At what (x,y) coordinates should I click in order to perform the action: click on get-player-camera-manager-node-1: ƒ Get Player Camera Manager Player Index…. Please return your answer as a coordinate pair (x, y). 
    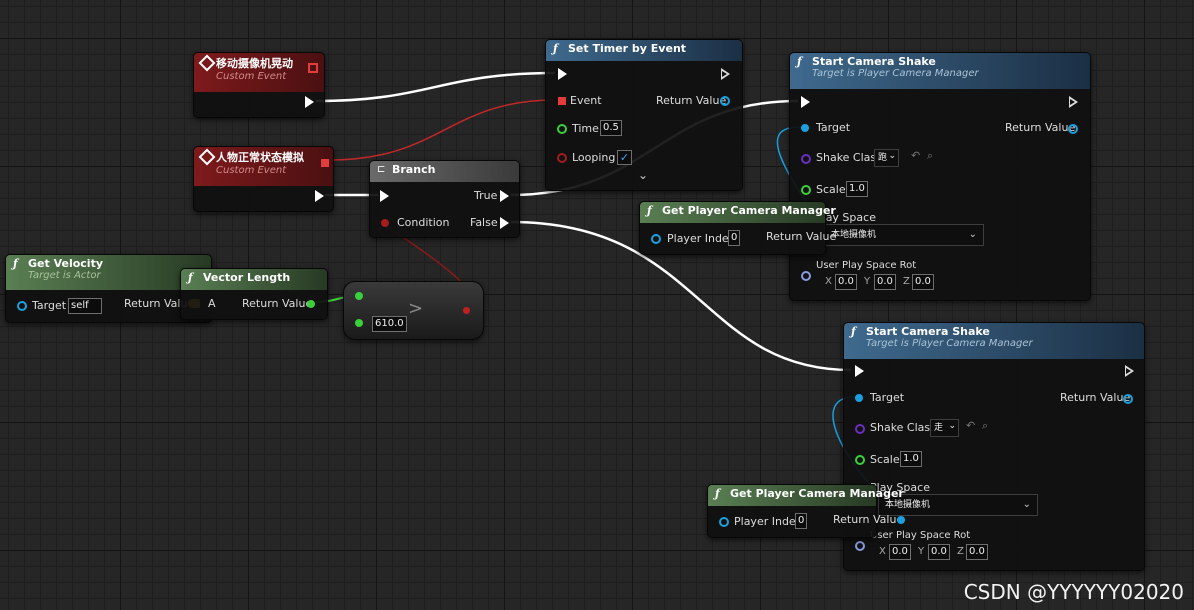
    Looking at the image, I should click on (737, 228).